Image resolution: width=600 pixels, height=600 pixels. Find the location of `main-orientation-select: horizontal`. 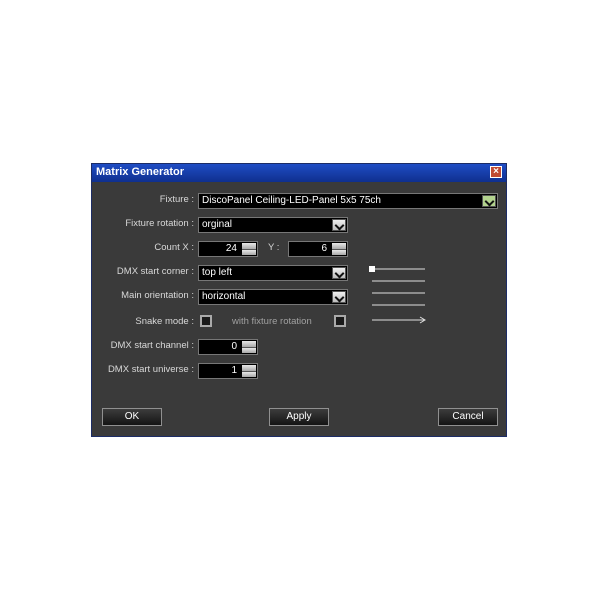

main-orientation-select: horizontal is located at coordinates (273, 297).